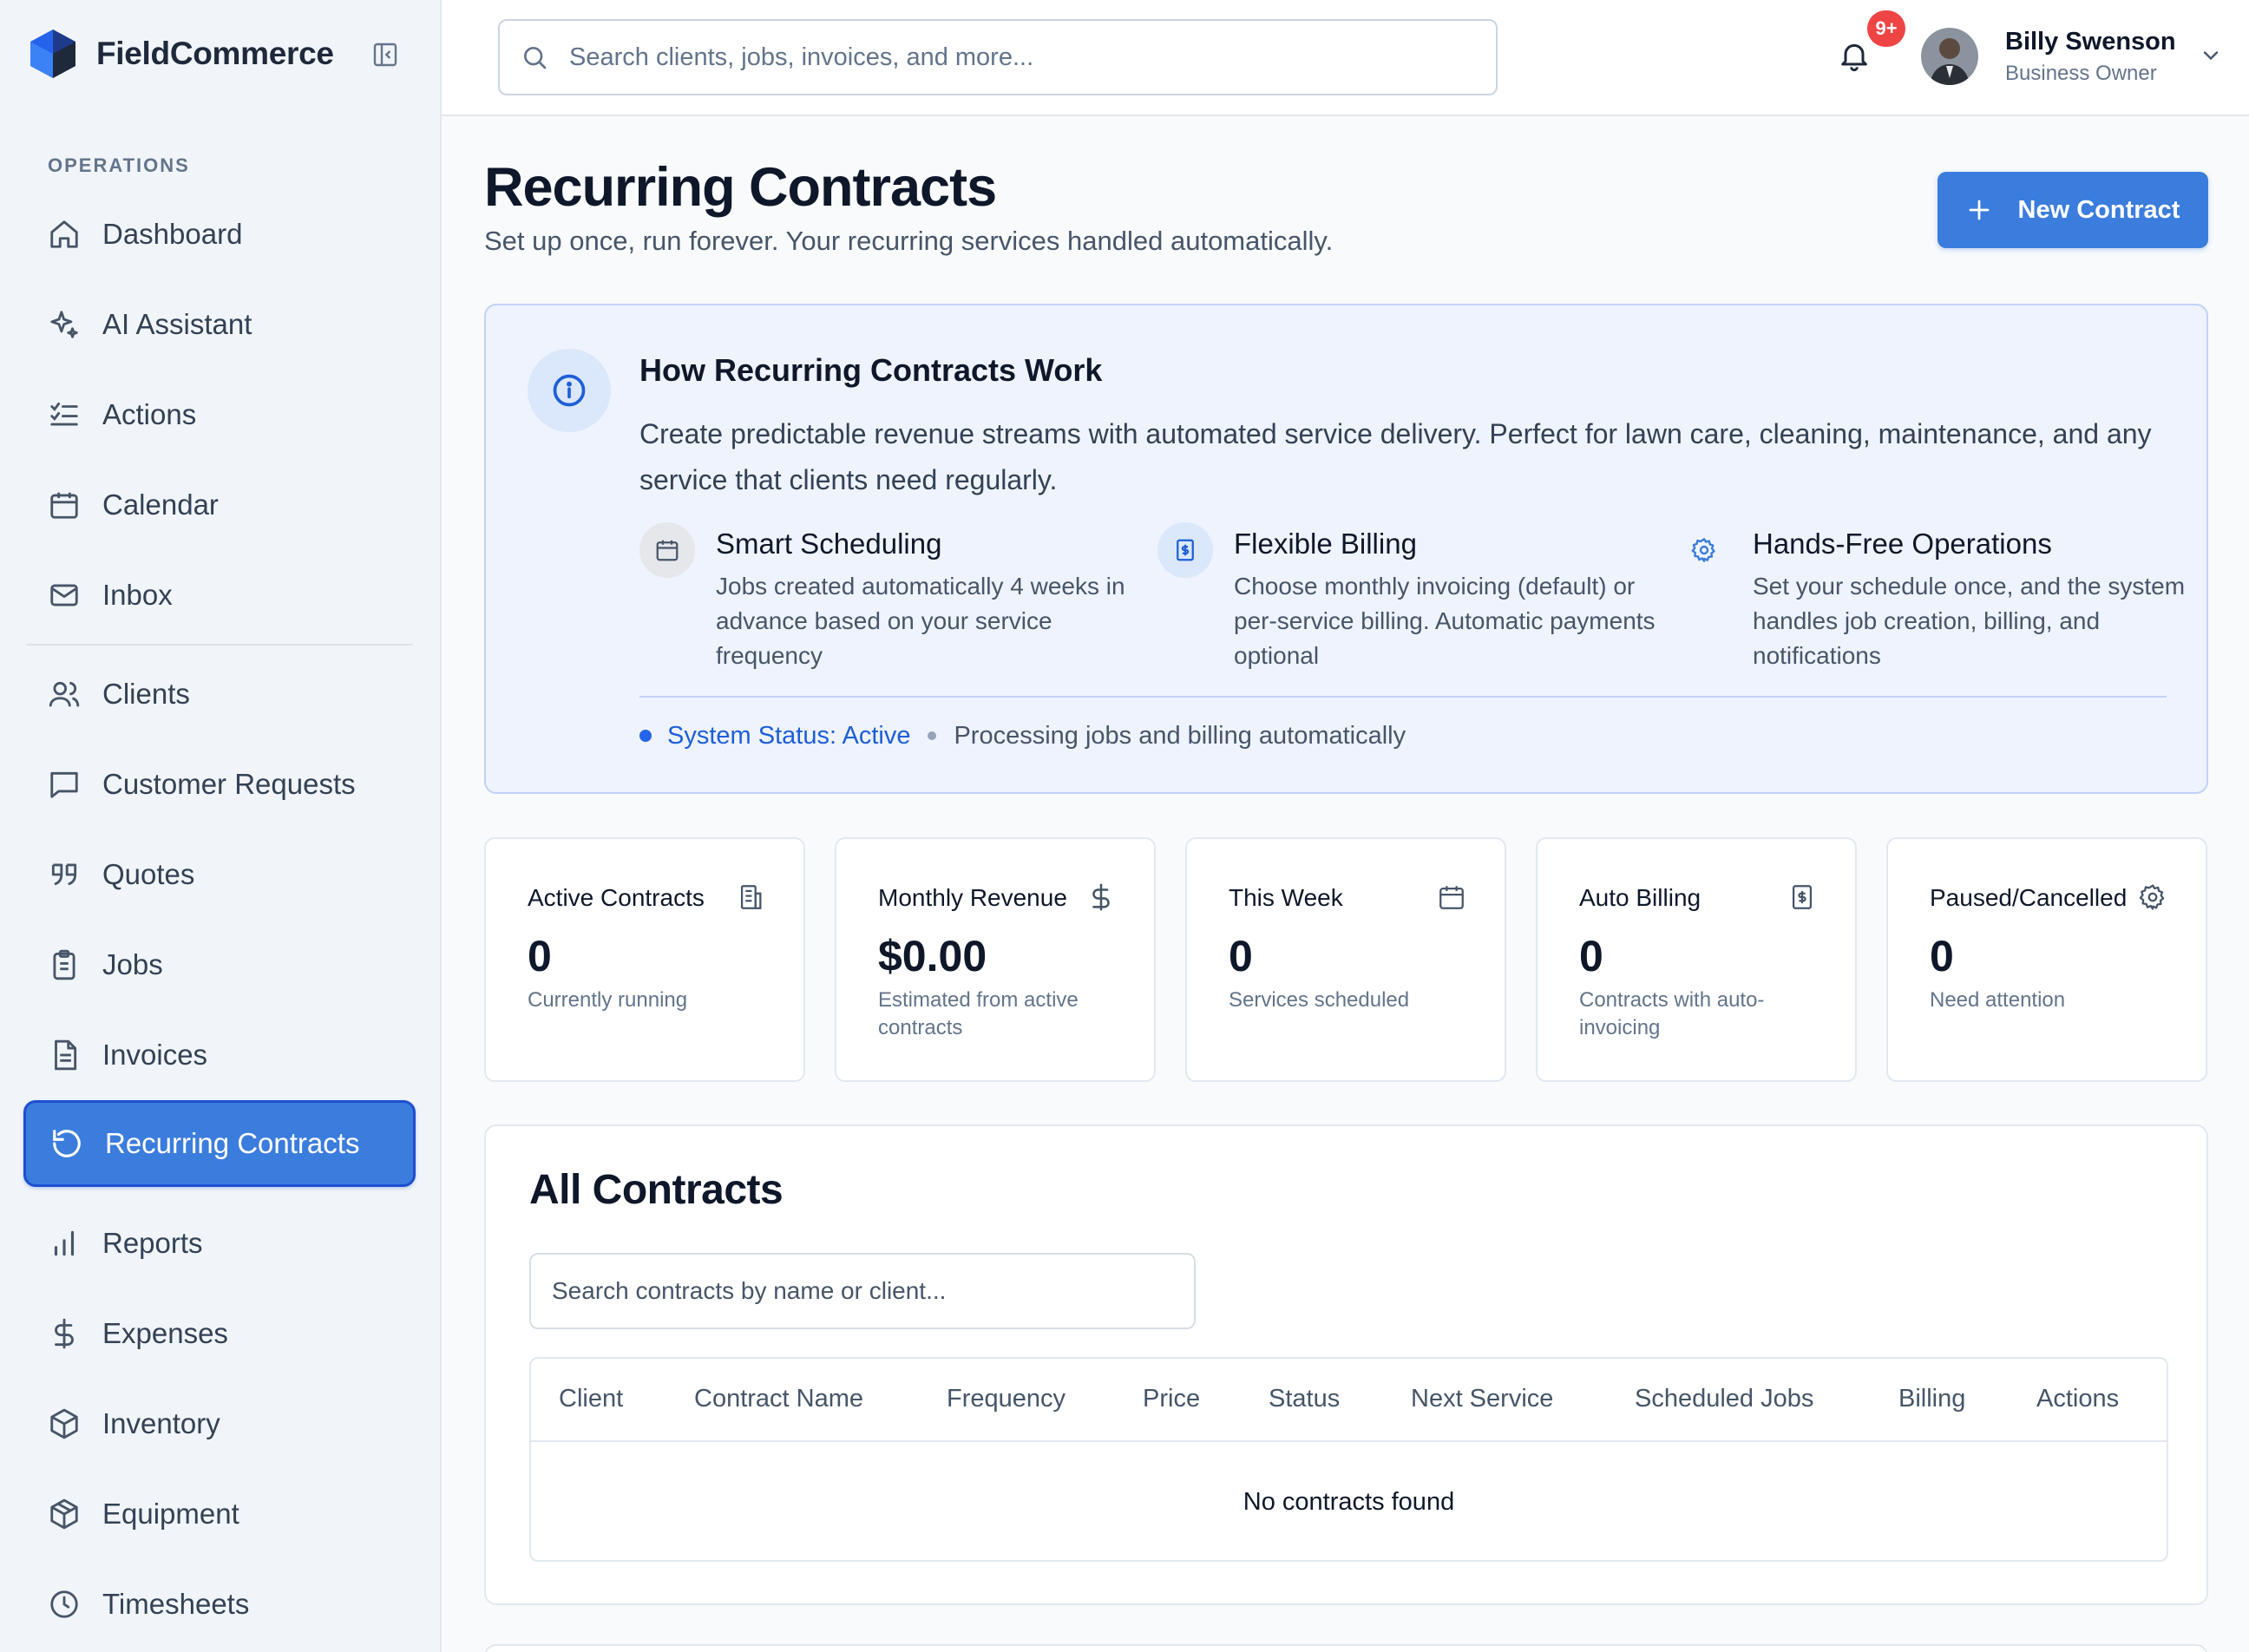 Image resolution: width=2249 pixels, height=1652 pixels. I want to click on sidebar-item-dashboard: Dashboard, so click(220, 235).